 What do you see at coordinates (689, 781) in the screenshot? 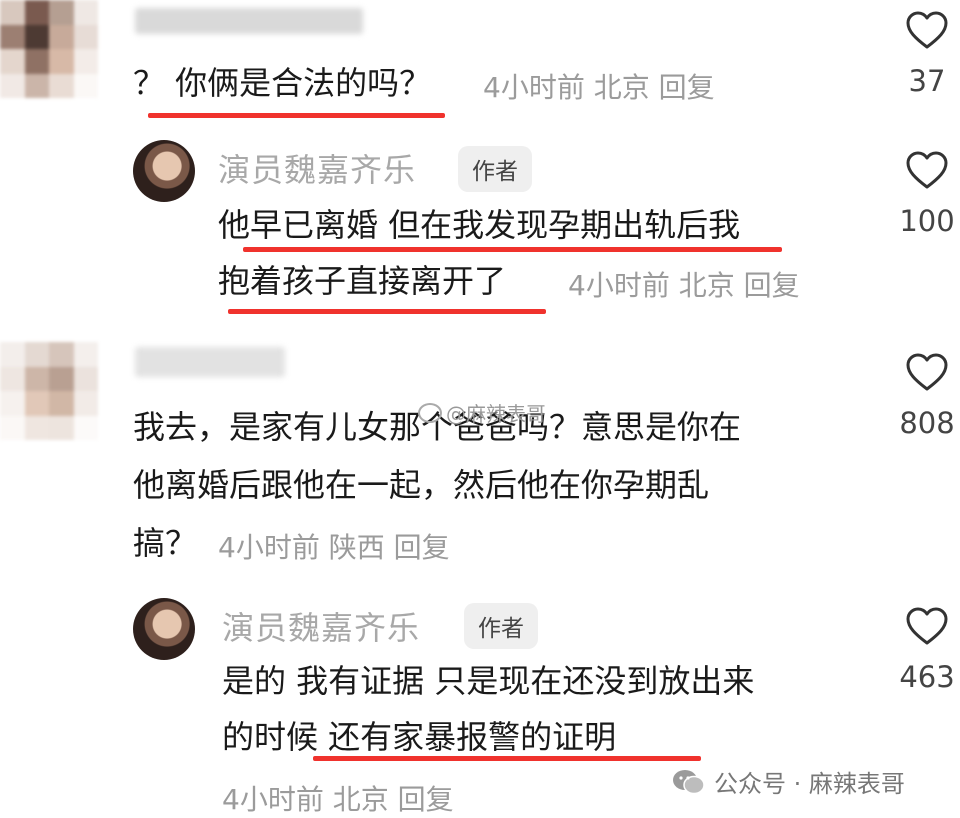
I see `wechat-icon` at bounding box center [689, 781].